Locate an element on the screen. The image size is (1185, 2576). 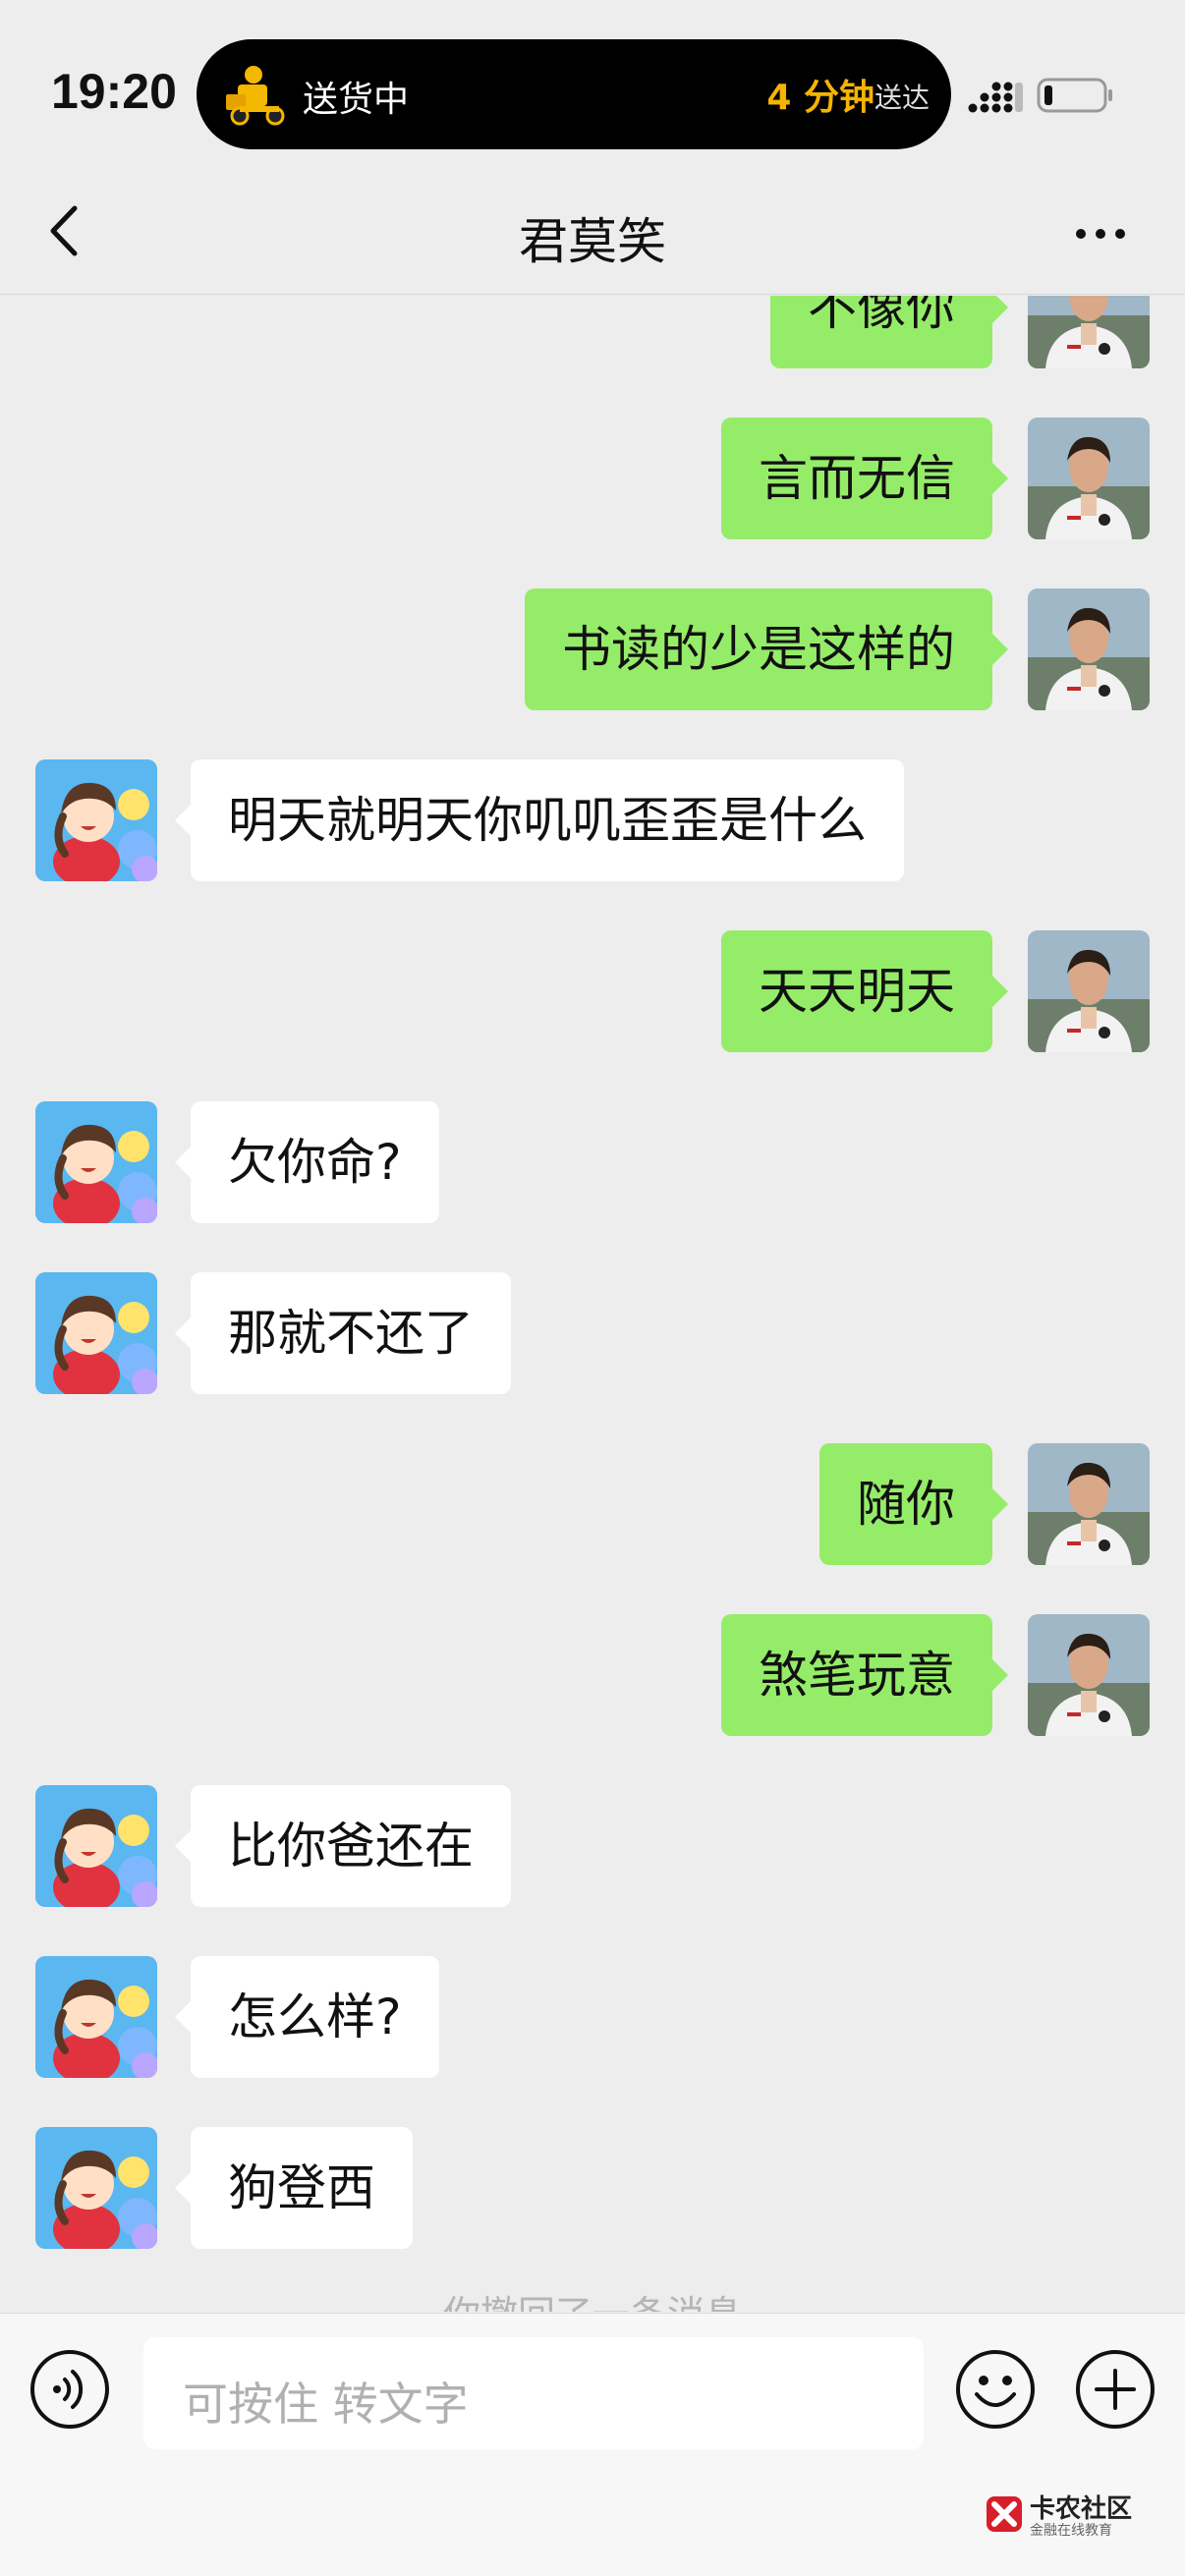
message-row: 明天就明天你叽叽歪歪是什么 is located at coordinates (592, 820).